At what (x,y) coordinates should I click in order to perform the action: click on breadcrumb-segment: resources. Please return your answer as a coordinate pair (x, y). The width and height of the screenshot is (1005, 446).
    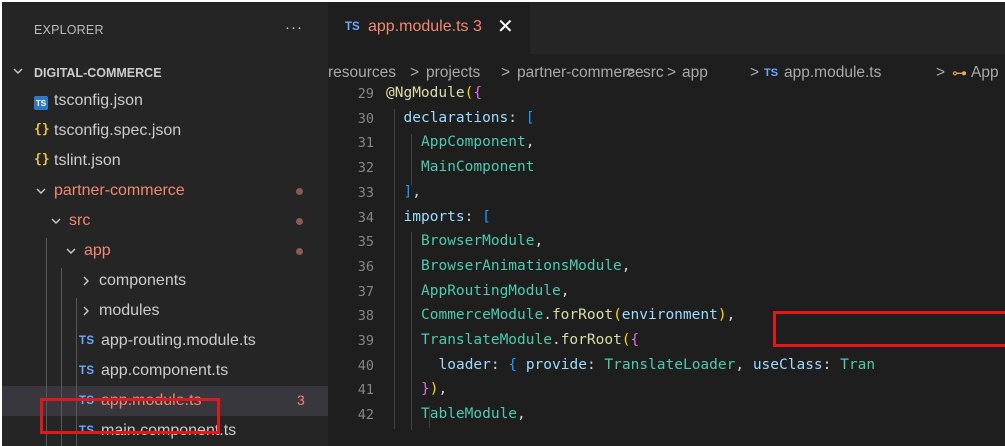
    Looking at the image, I should click on (362, 73).